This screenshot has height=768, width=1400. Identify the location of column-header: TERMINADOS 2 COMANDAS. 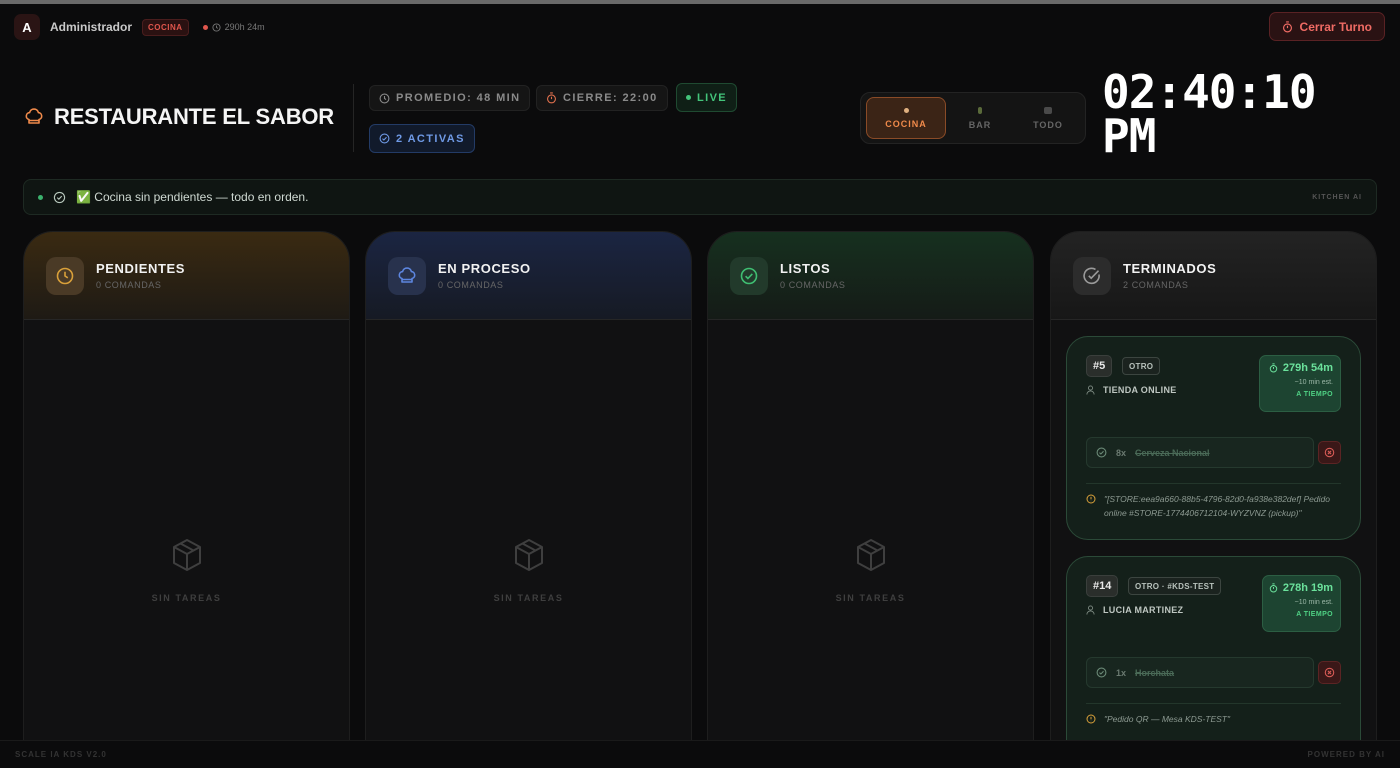
(1213, 276).